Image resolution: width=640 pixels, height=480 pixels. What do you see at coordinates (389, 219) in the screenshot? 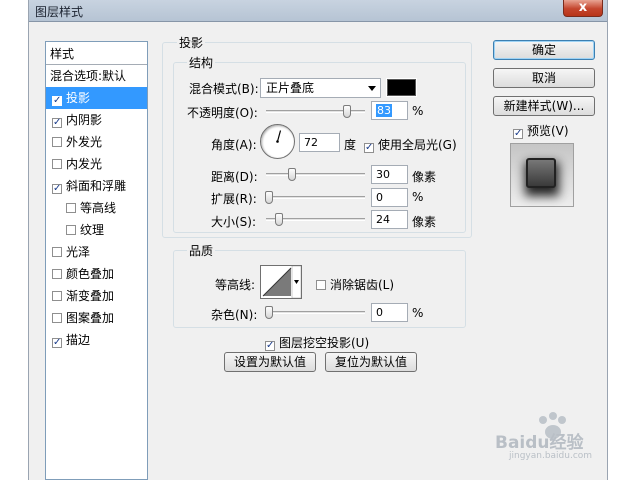
I see `size-field: 24` at bounding box center [389, 219].